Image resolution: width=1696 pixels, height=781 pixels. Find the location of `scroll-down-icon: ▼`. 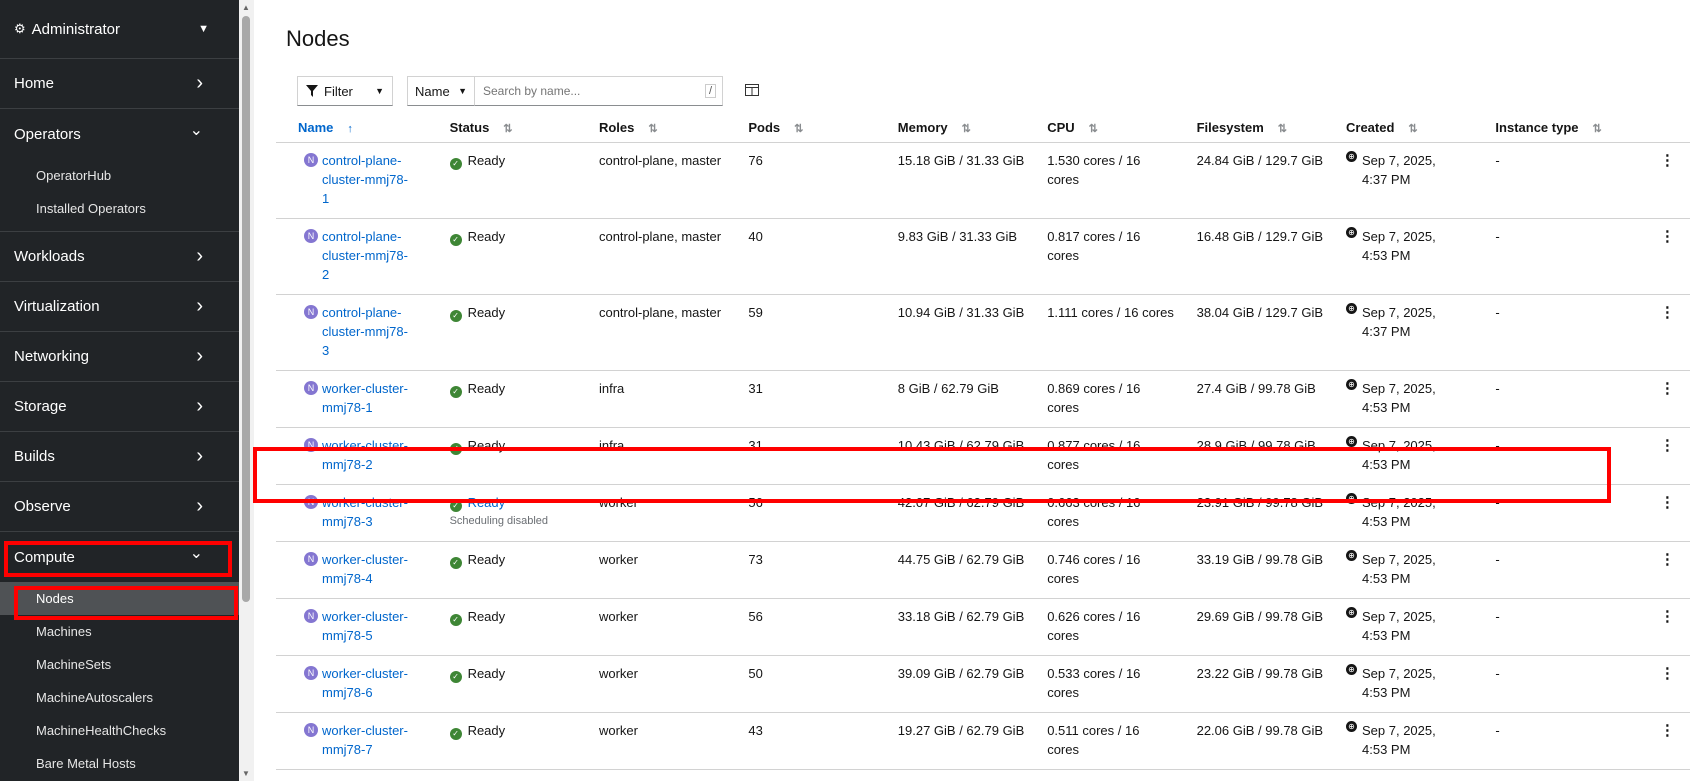

scroll-down-icon: ▼ is located at coordinates (246, 773).